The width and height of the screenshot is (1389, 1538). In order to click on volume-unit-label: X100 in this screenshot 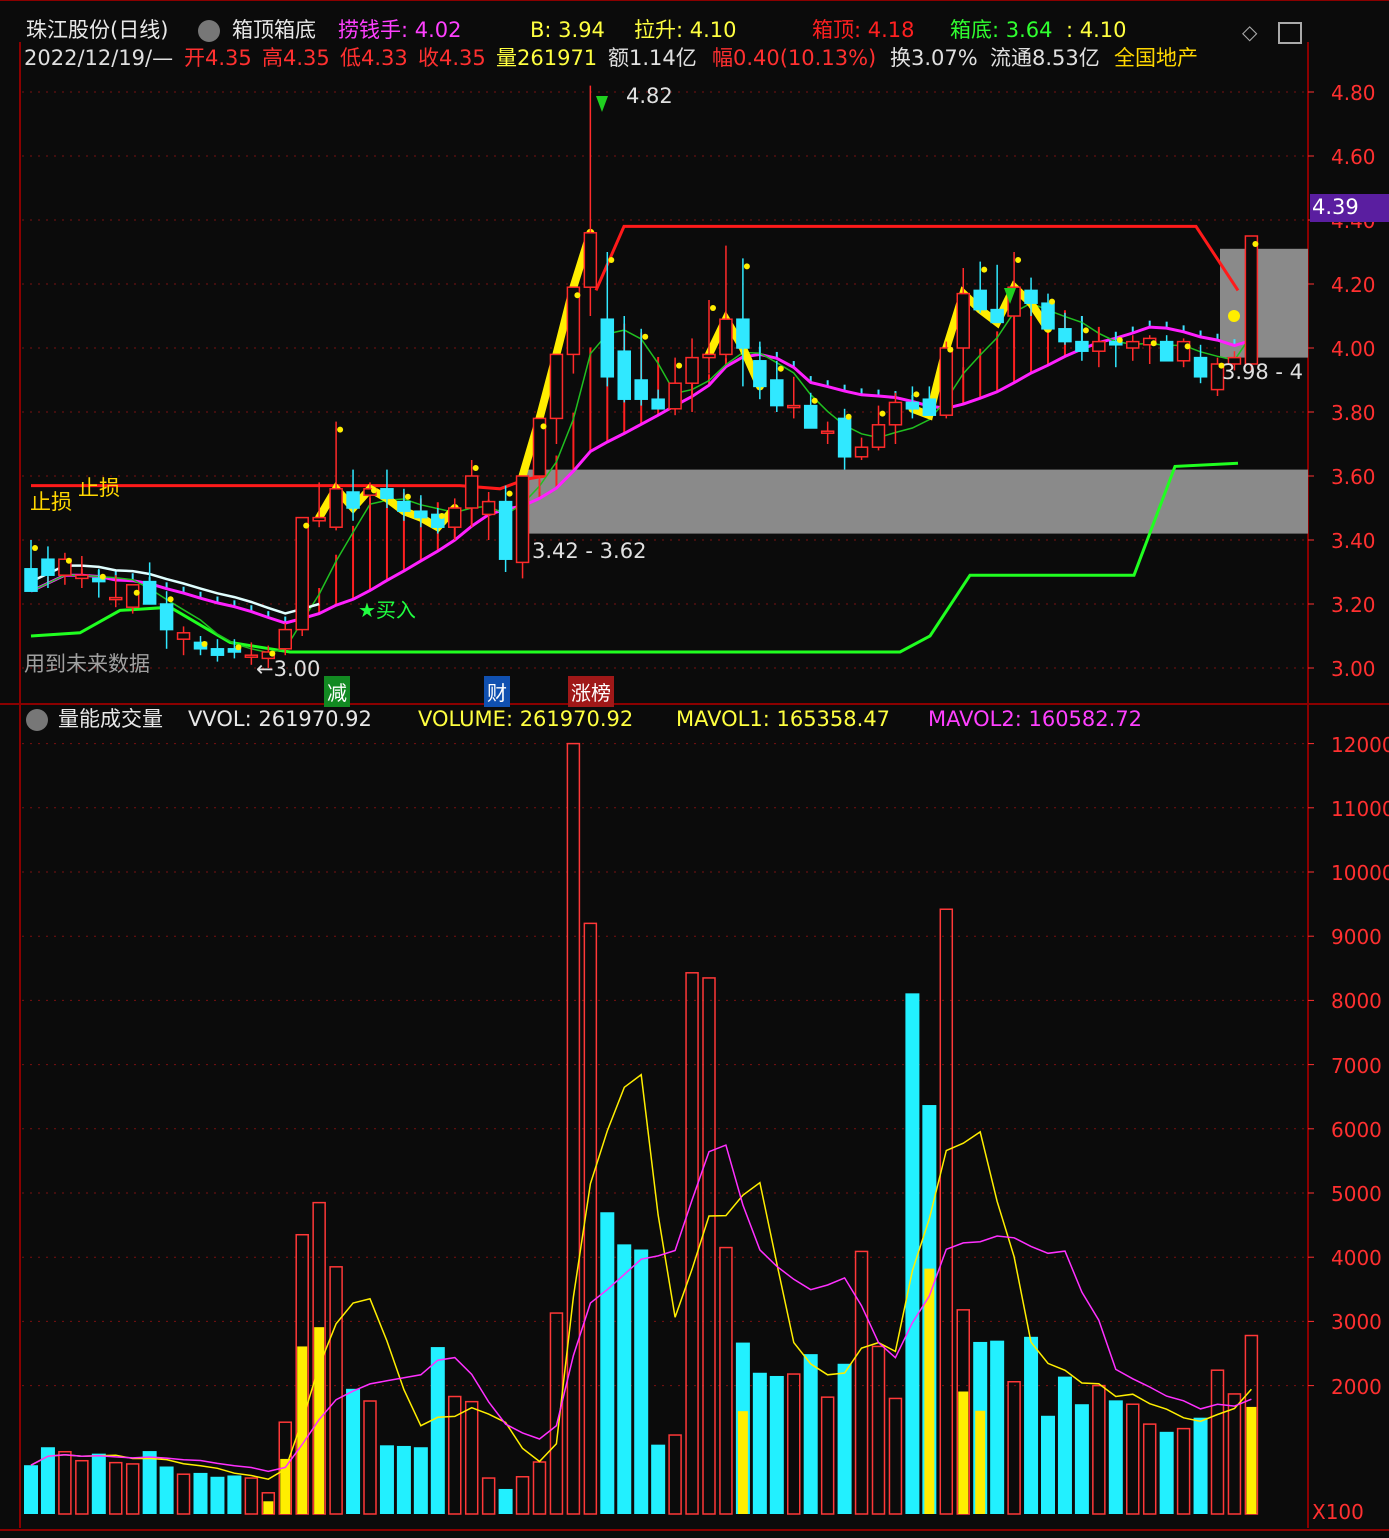, I will do `click(1338, 1512)`.